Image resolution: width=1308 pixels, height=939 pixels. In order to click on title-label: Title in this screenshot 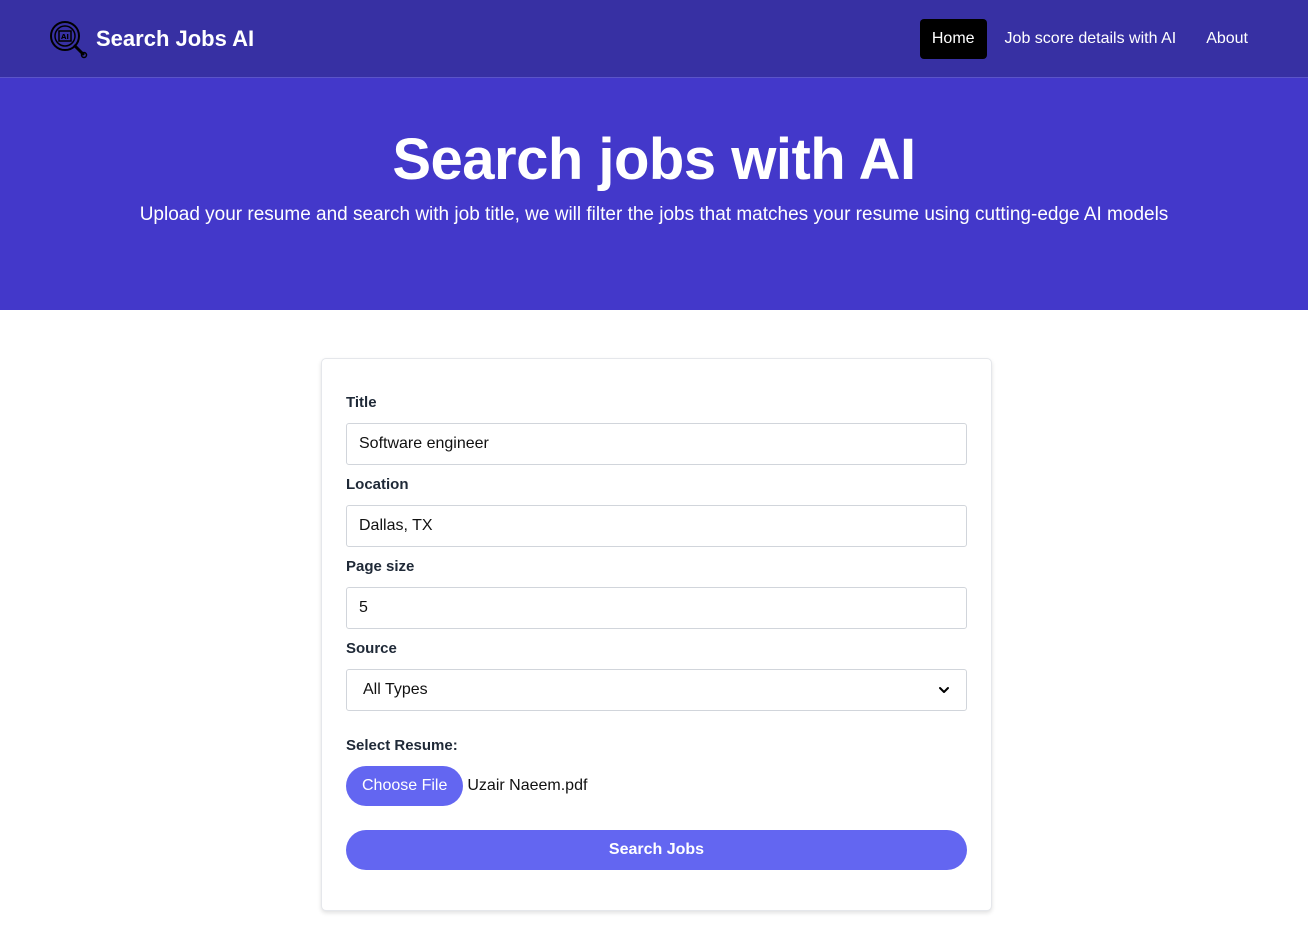, I will do `click(361, 402)`.